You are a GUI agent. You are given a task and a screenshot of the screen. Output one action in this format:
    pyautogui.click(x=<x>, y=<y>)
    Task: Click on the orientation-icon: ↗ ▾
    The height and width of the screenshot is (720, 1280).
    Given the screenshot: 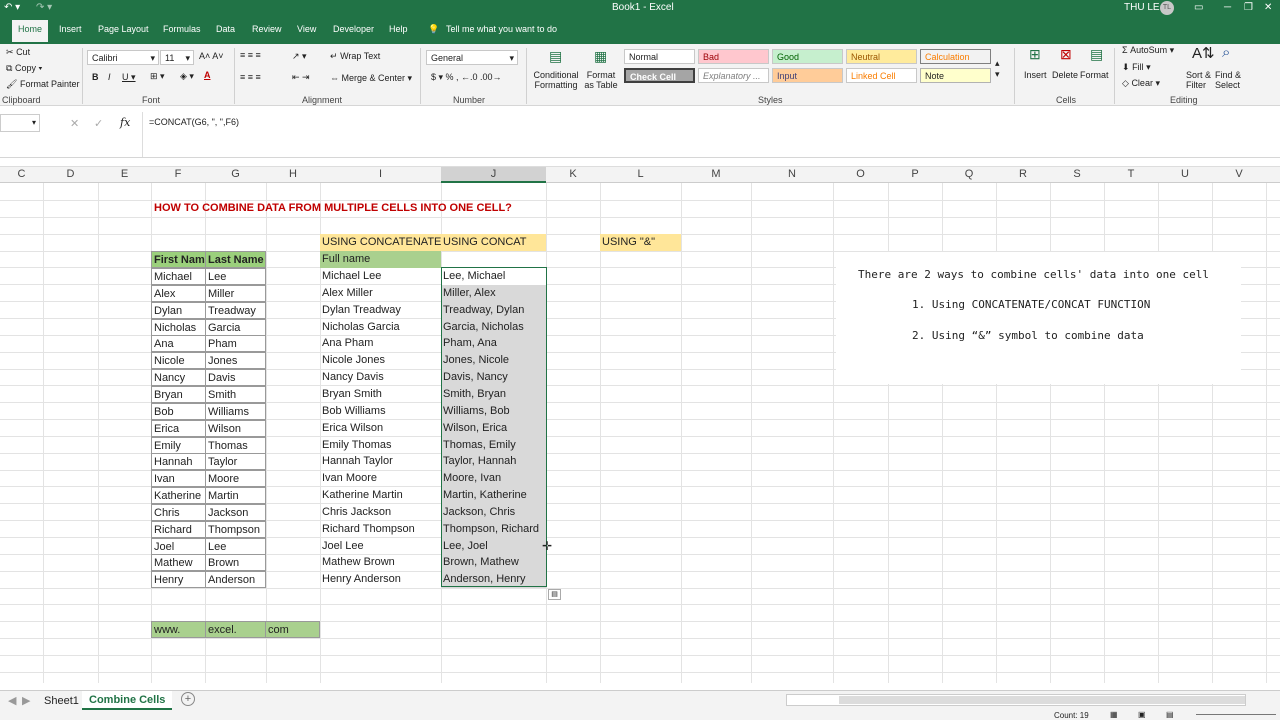 What is the action you would take?
    pyautogui.click(x=299, y=56)
    